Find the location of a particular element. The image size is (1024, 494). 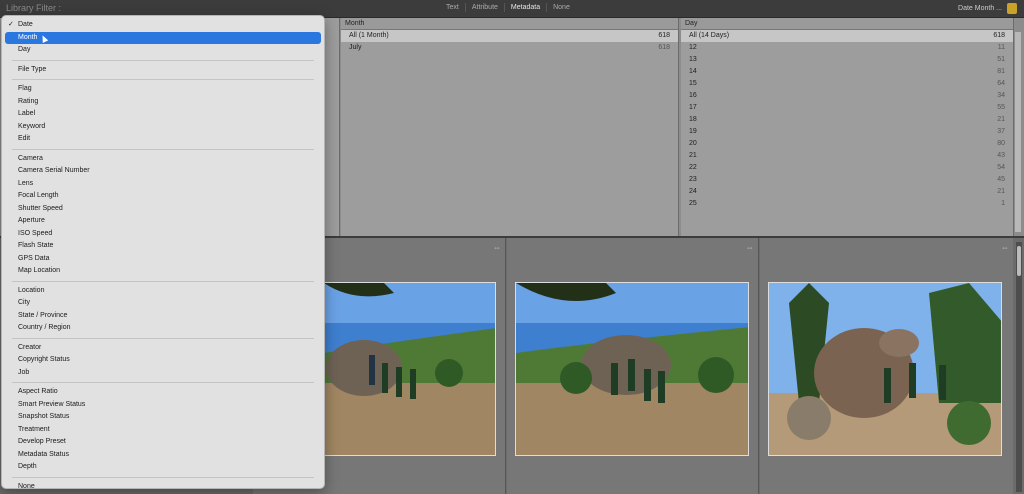

day-row: 19 37 is located at coordinates (847, 132).